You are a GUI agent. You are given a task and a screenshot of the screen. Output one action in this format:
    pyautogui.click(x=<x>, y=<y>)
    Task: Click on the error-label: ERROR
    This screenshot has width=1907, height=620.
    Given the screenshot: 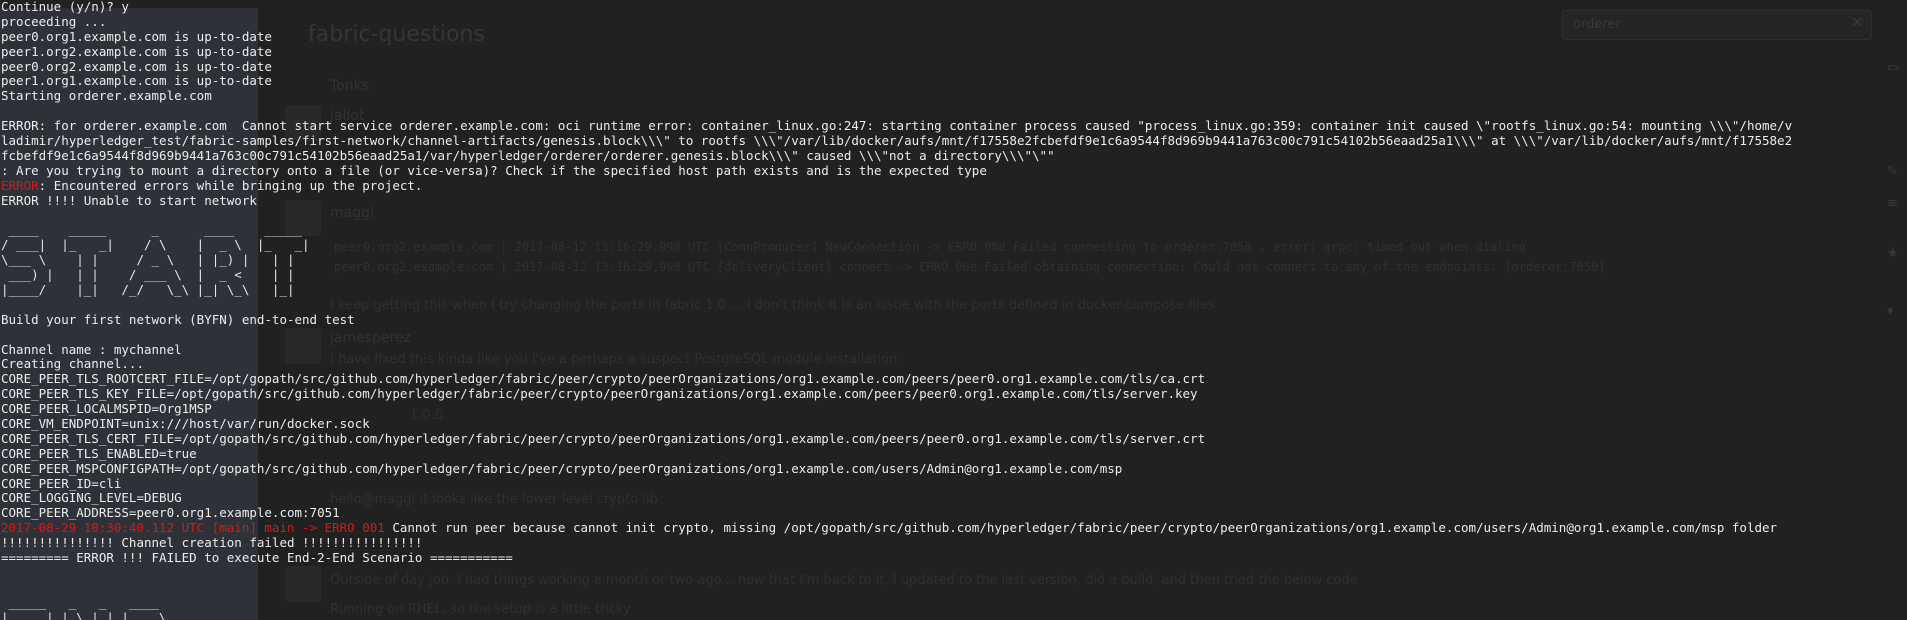 What is the action you would take?
    pyautogui.click(x=20, y=185)
    